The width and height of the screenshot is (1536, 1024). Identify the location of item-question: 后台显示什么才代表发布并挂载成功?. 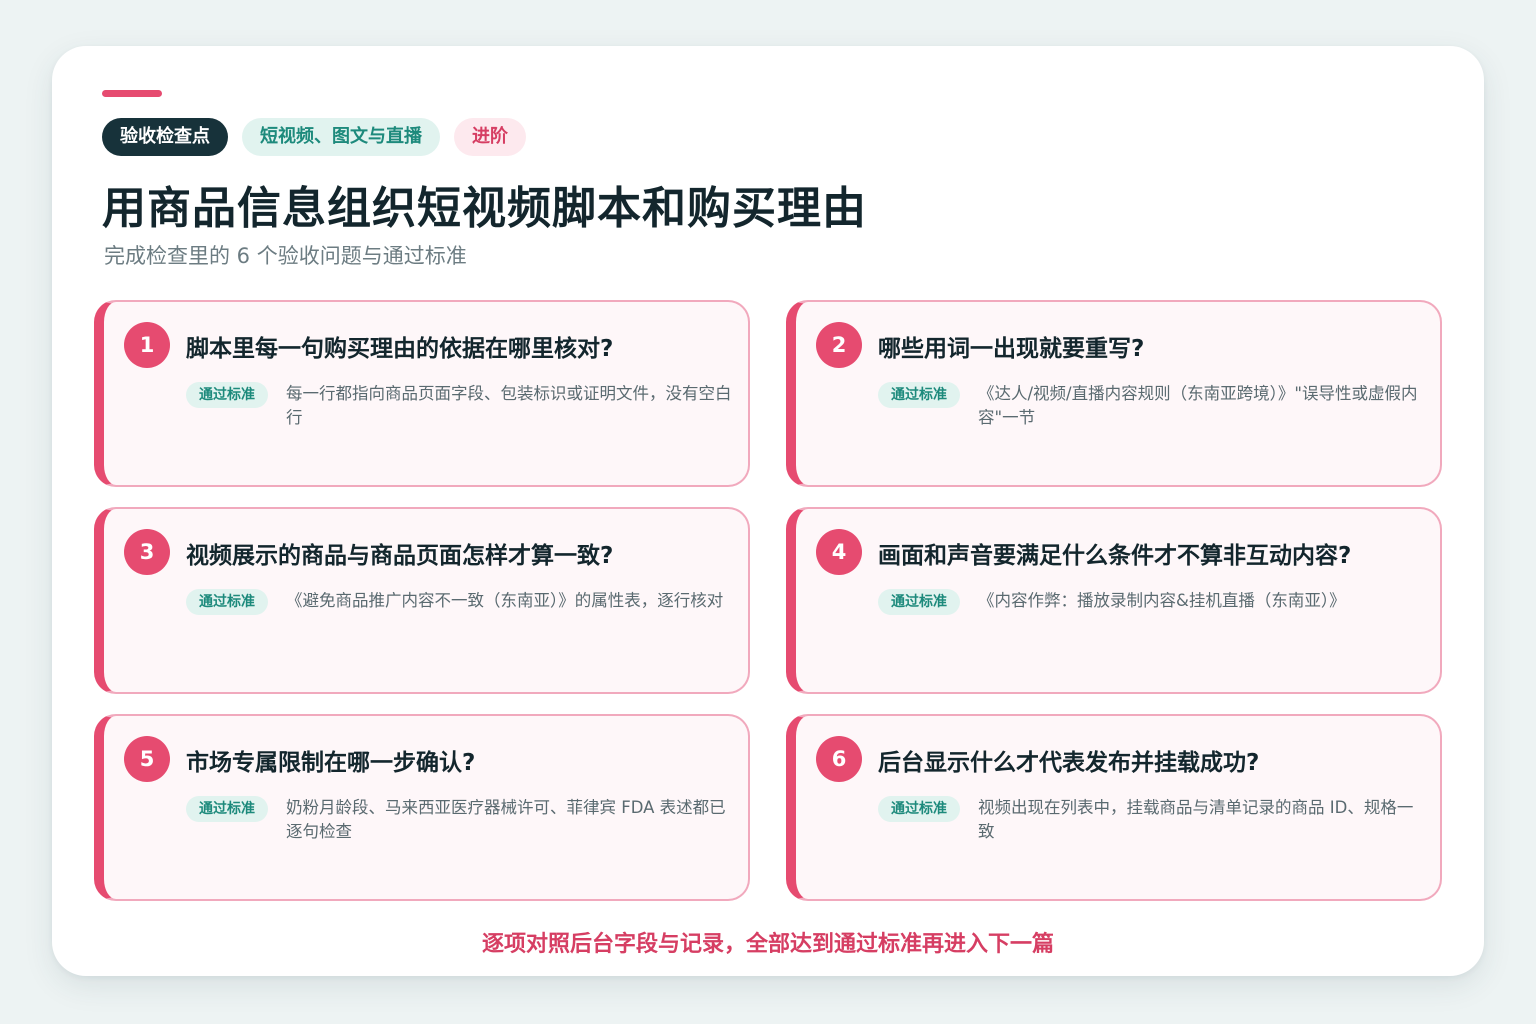
(1069, 763).